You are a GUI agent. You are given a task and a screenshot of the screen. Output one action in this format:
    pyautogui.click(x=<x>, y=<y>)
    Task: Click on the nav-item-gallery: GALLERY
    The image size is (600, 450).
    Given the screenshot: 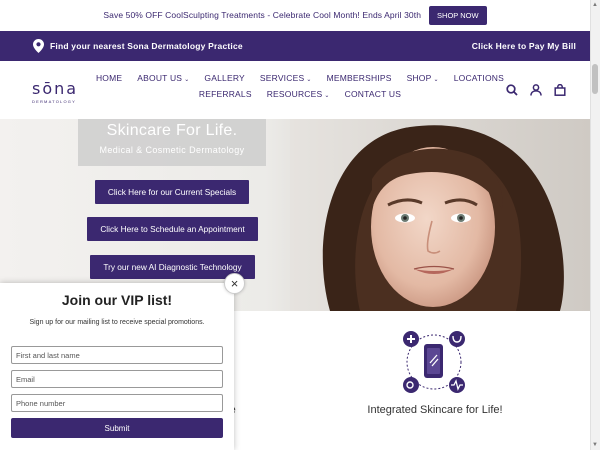 What is the action you would take?
    pyautogui.click(x=224, y=79)
    